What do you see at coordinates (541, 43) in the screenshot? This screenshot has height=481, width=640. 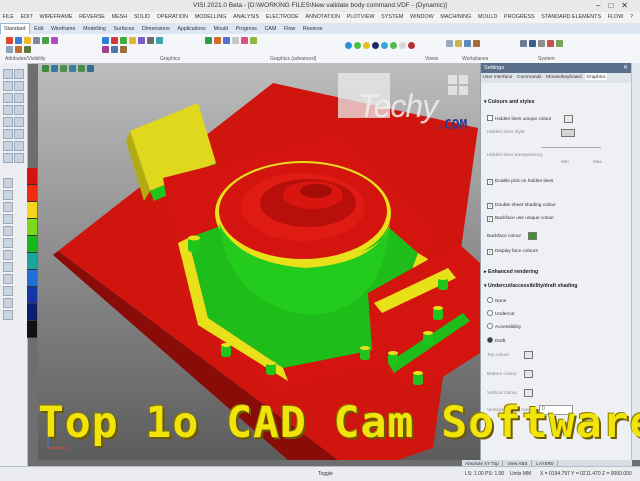 I see `options-icon` at bounding box center [541, 43].